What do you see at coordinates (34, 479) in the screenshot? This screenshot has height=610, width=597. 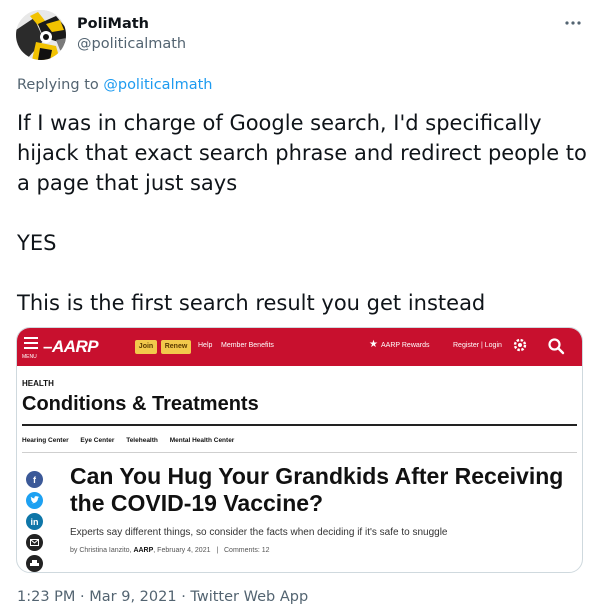 I see `facebook-icon: f` at bounding box center [34, 479].